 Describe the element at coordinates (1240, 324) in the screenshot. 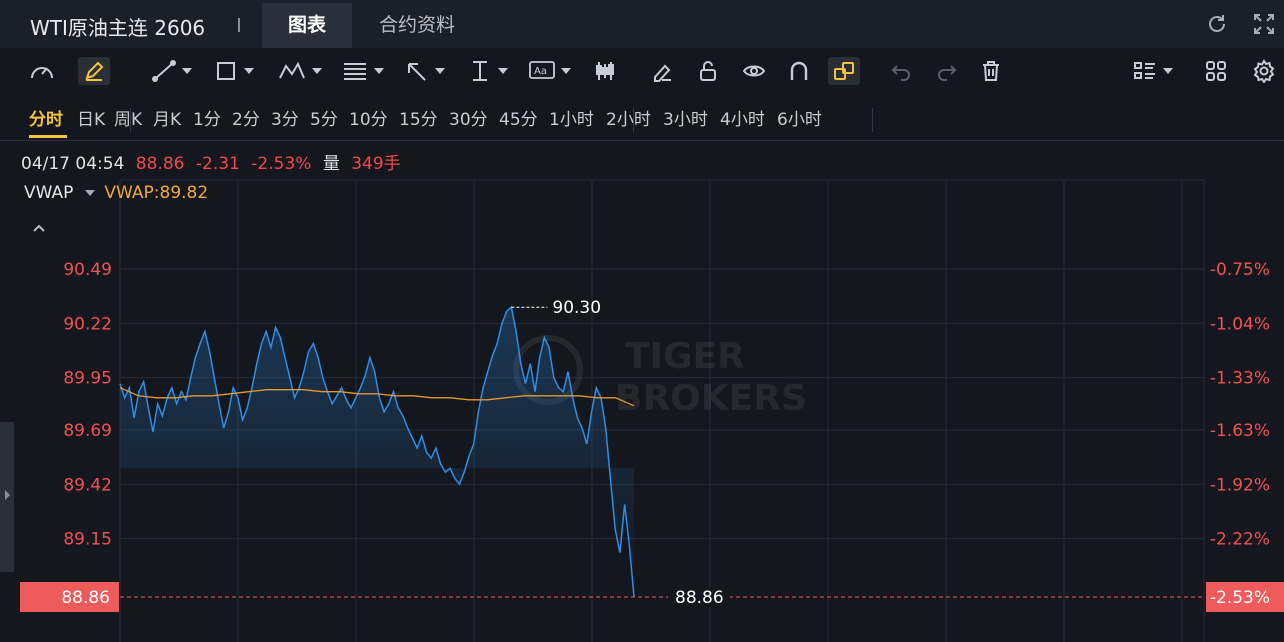

I see `pct-tick-label: -1.04%` at that location.